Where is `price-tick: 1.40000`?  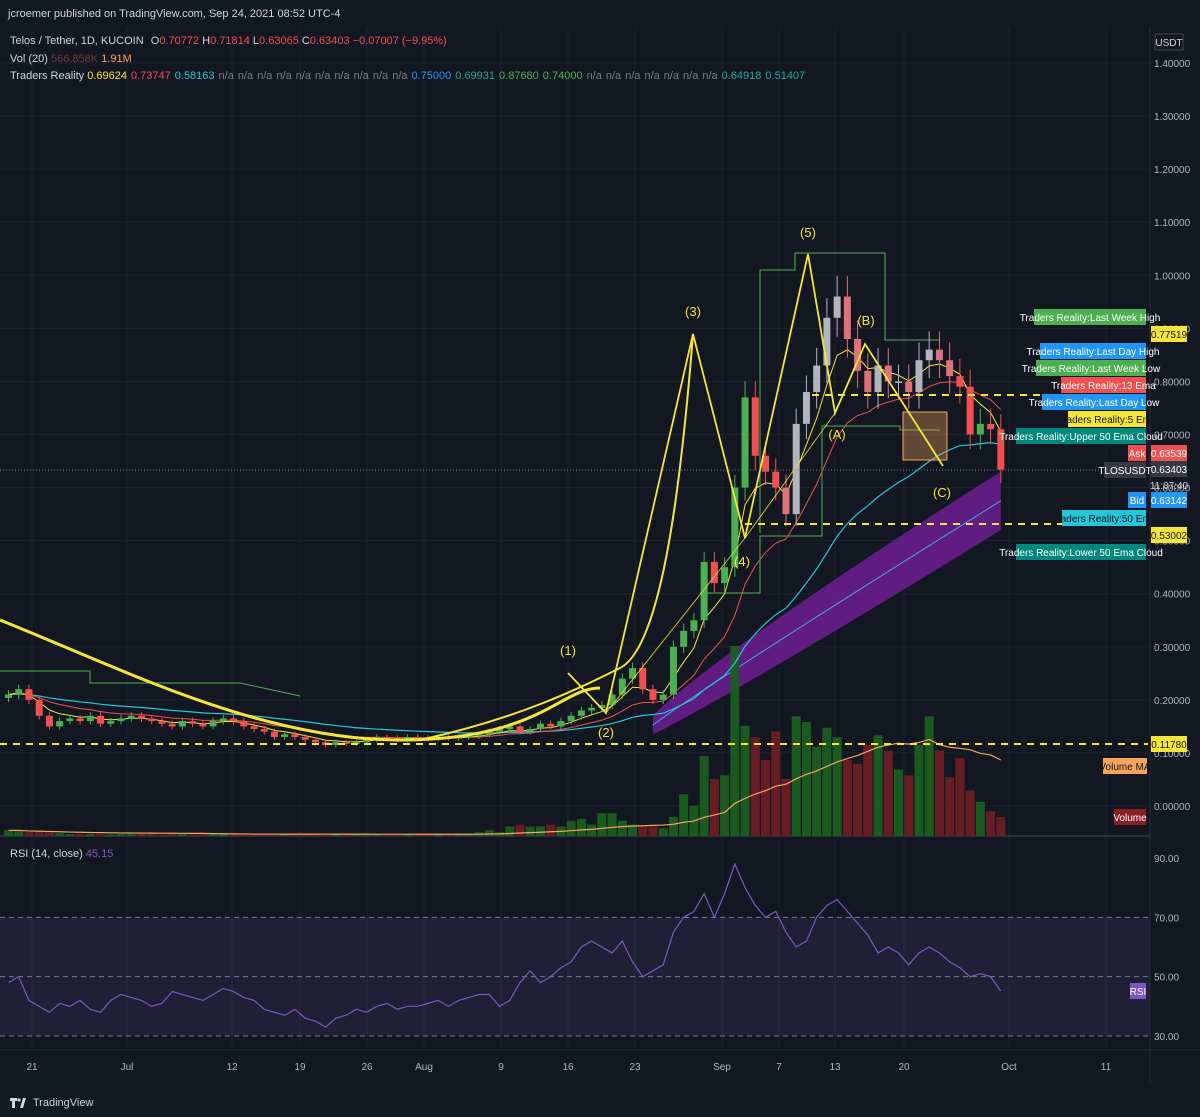 price-tick: 1.40000 is located at coordinates (1172, 64).